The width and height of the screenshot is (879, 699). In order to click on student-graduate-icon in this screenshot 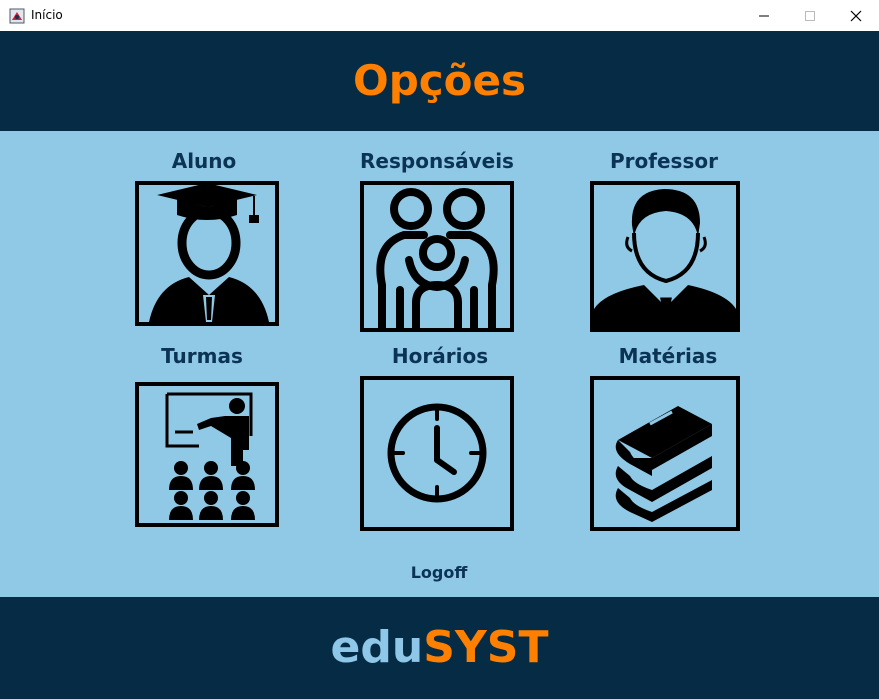, I will do `click(209, 253)`.